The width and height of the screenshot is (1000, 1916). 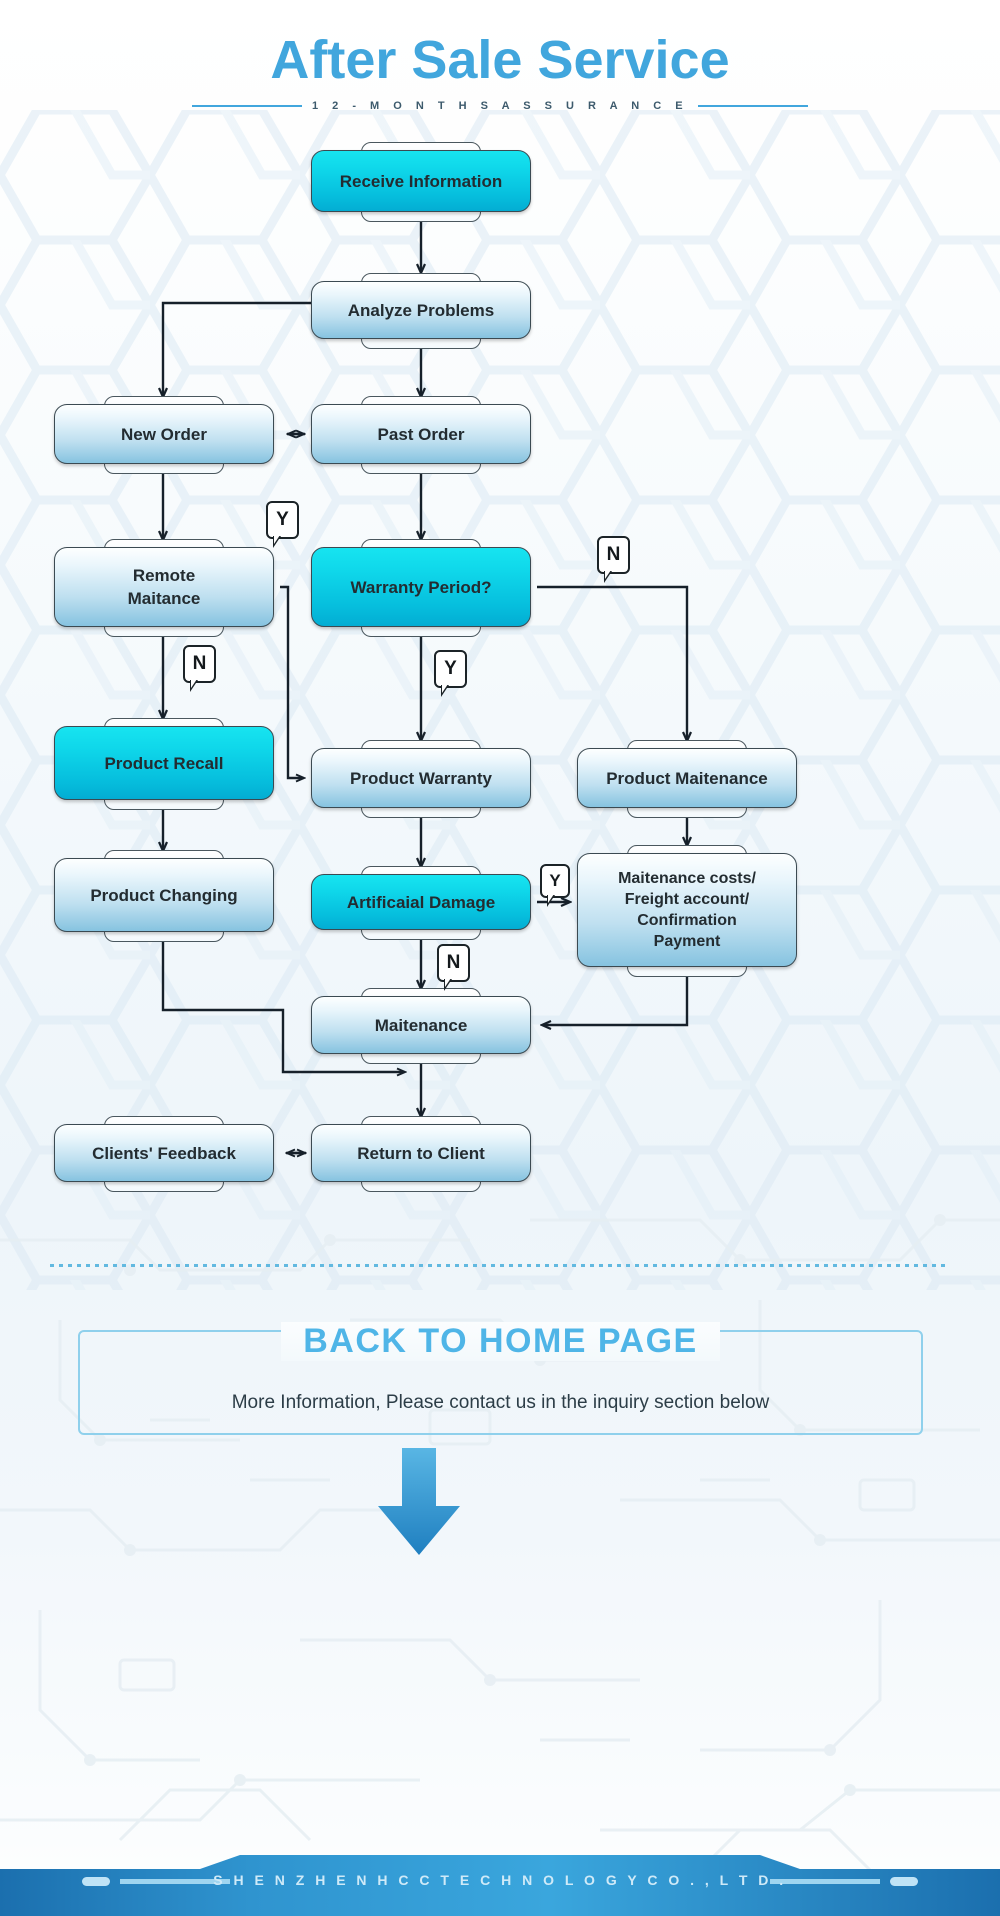 I want to click on node-clients-feedback: Clients' Feedback, so click(x=164, y=1153).